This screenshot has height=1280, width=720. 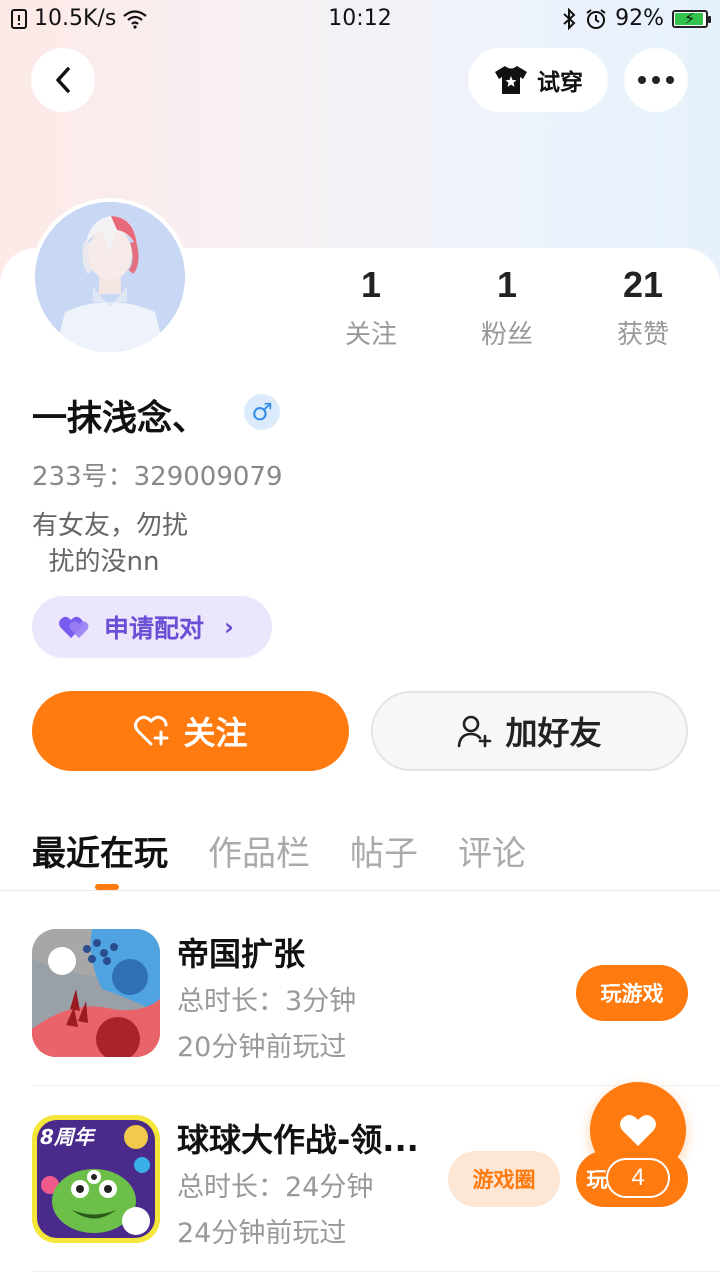 I want to click on chevron-right-icon: ›, so click(x=229, y=627).